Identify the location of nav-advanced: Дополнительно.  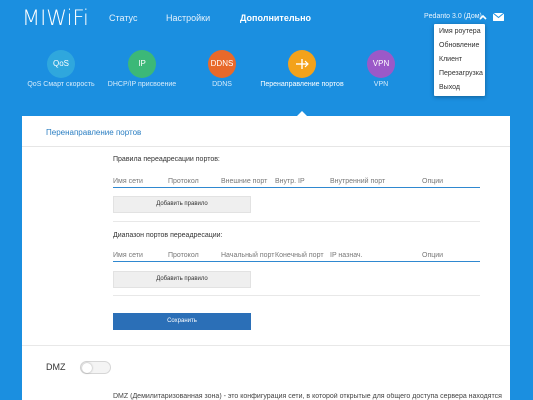
(275, 18).